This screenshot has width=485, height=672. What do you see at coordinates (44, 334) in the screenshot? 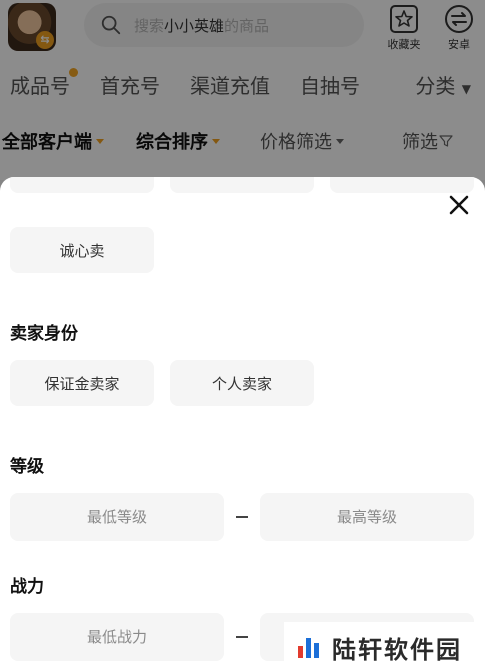
I see `seller-identity-title: 卖家身份` at bounding box center [44, 334].